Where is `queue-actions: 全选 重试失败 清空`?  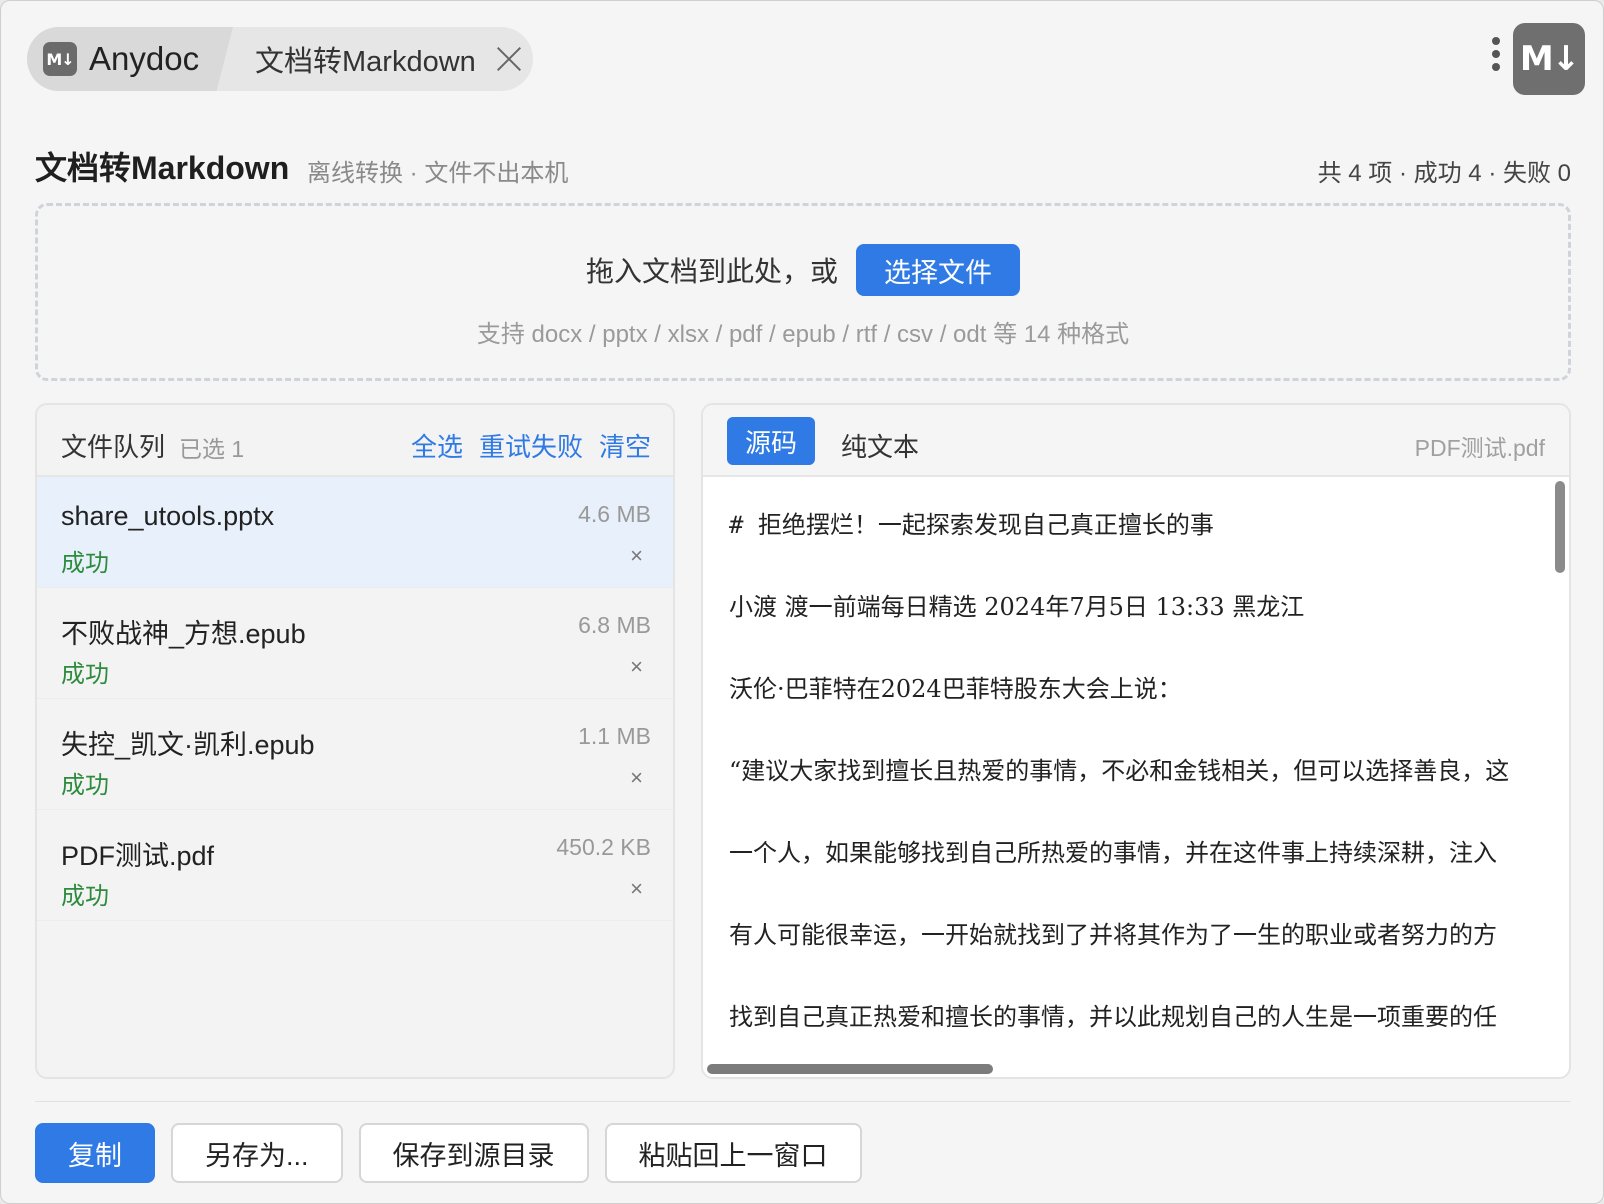
queue-actions: 全选 重试失败 清空 is located at coordinates (531, 445).